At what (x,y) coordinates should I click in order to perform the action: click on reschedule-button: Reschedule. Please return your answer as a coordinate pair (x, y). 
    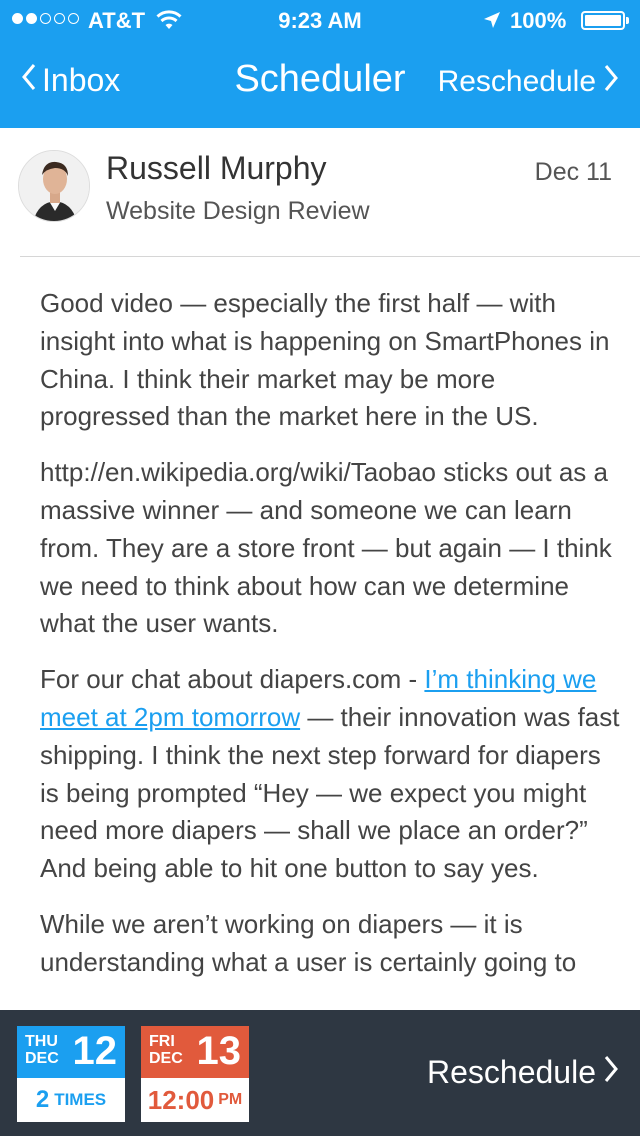
    Looking at the image, I should click on (528, 82).